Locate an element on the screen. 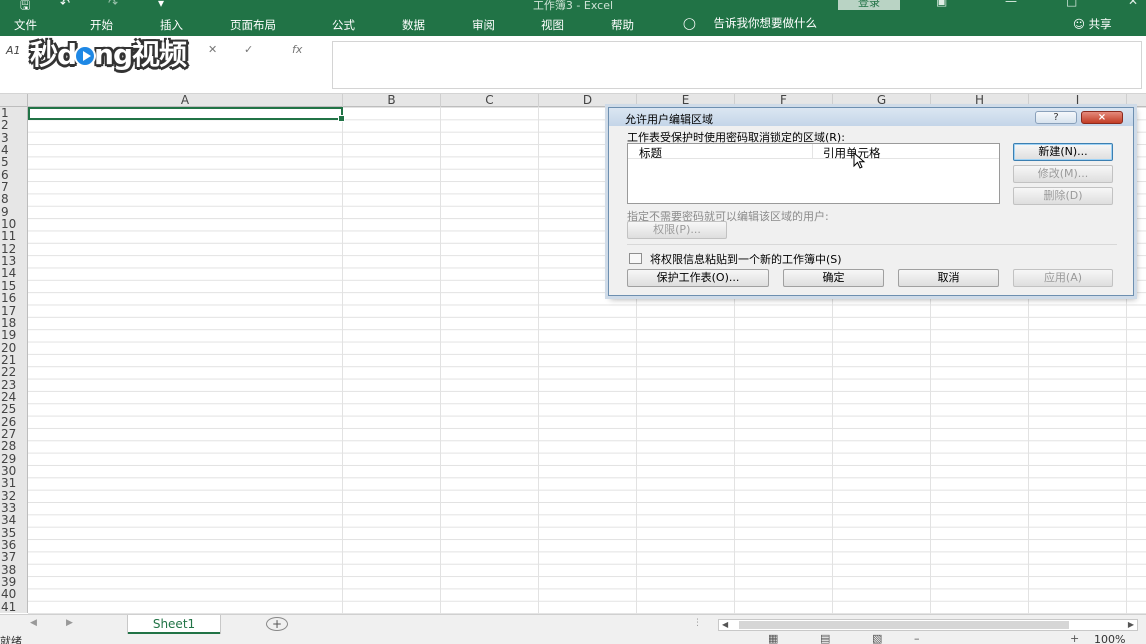  paste-permissions-label: 将权限信息粘贴到一个新的工作簿中(S) is located at coordinates (746, 259).